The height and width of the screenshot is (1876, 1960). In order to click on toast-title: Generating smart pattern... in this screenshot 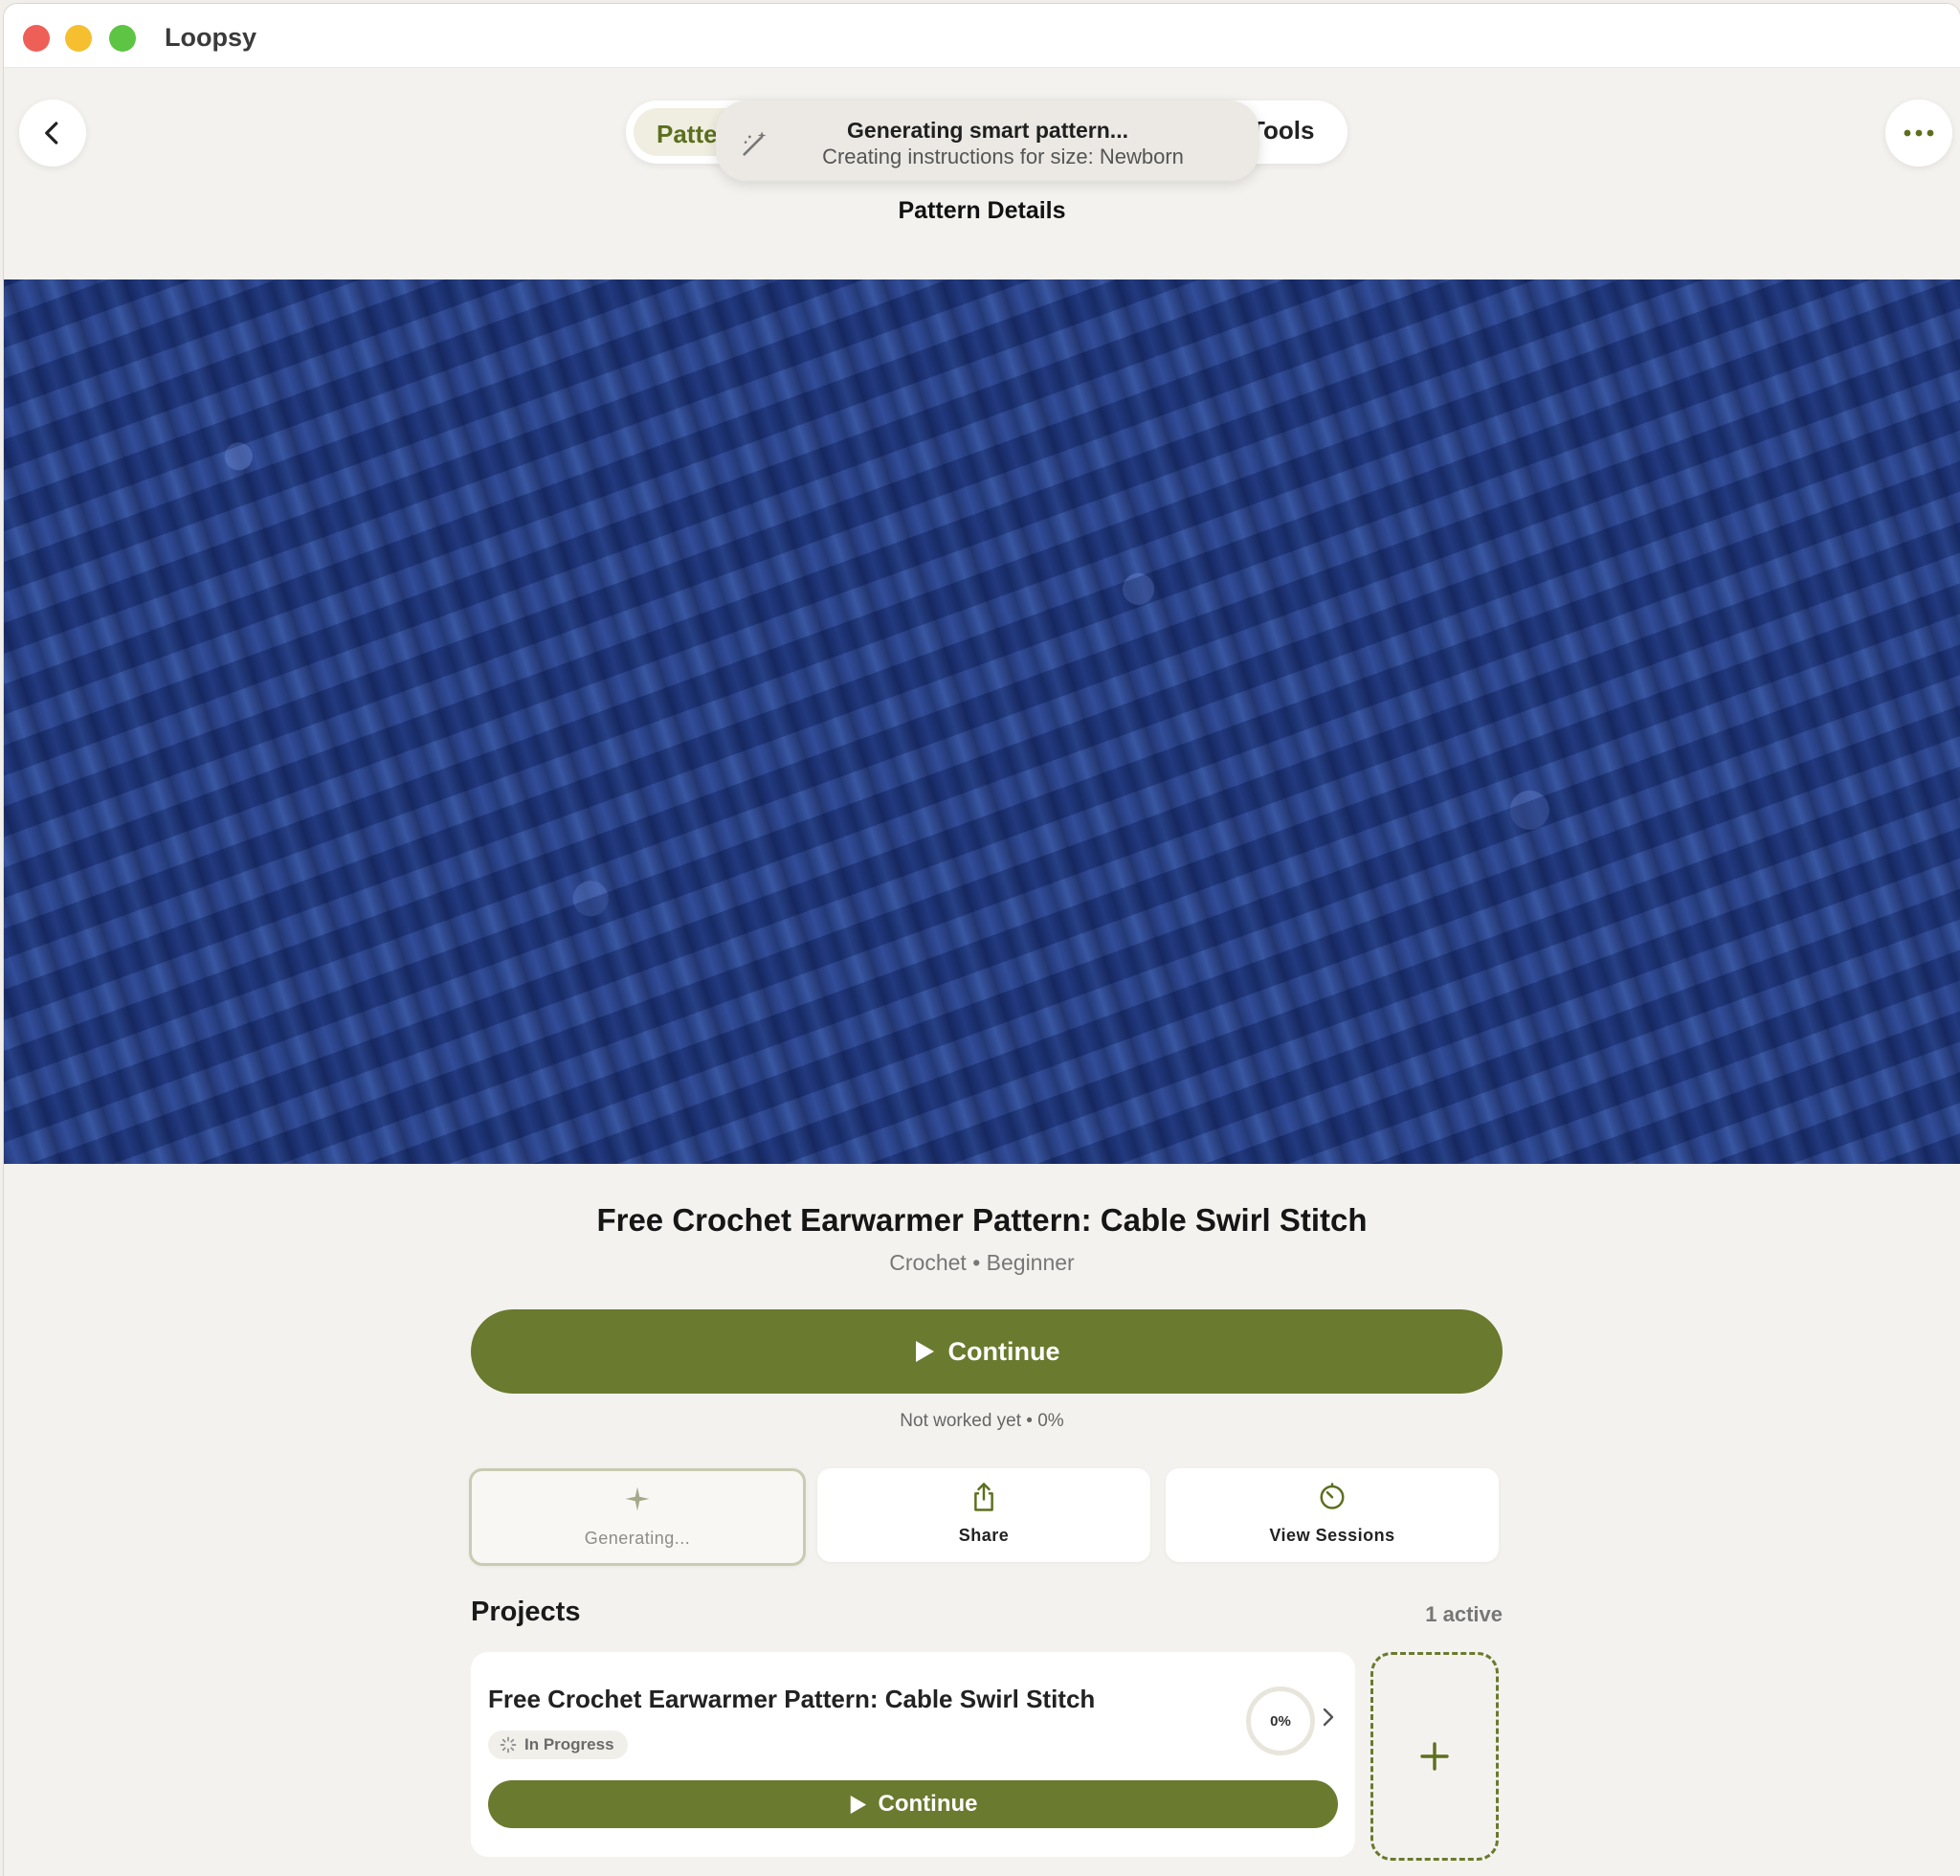, I will do `click(987, 130)`.